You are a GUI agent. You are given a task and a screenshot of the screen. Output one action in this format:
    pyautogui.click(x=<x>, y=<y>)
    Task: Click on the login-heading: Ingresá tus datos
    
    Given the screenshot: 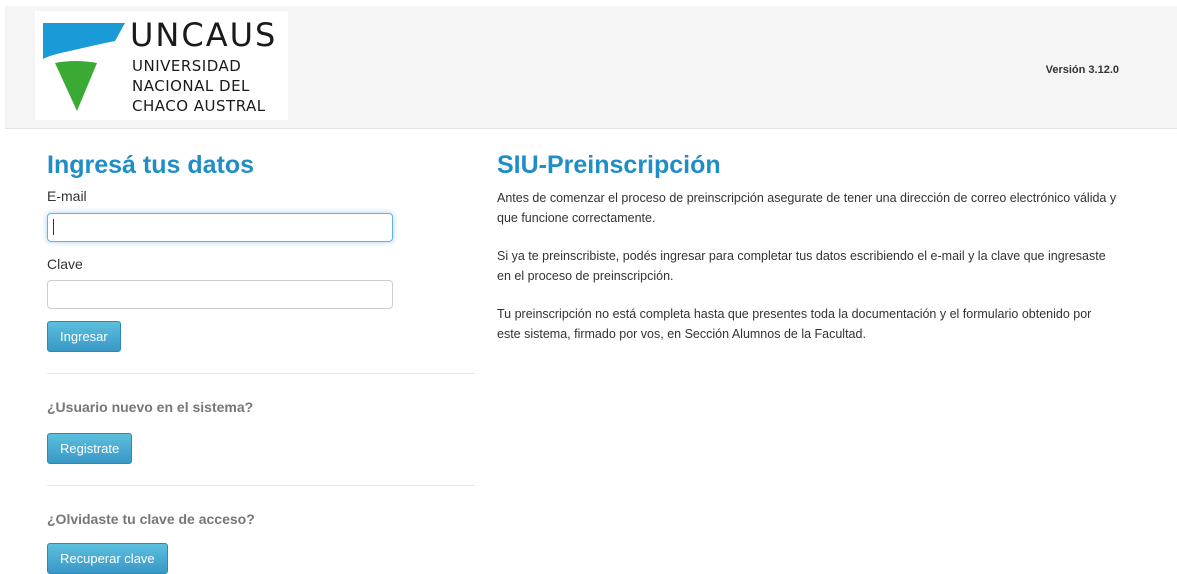 What is the action you would take?
    pyautogui.click(x=150, y=165)
    